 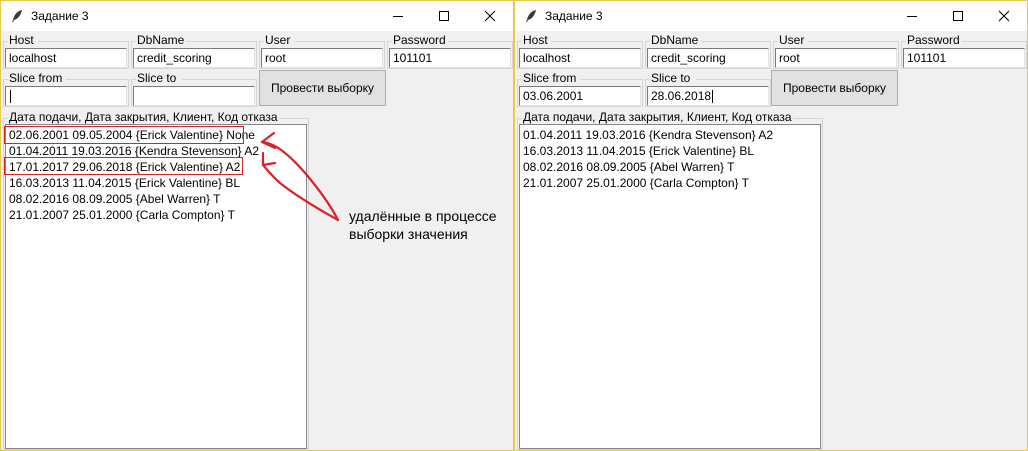 I want to click on arrow-icon, so click(x=300, y=176).